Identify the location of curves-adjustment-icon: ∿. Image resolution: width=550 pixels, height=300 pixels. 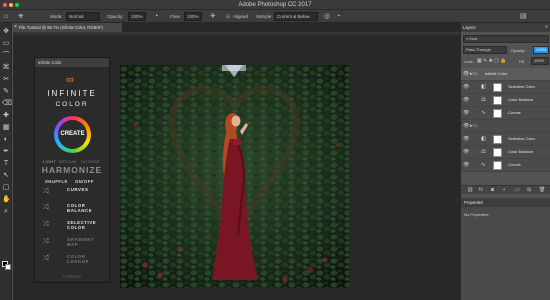
(483, 113).